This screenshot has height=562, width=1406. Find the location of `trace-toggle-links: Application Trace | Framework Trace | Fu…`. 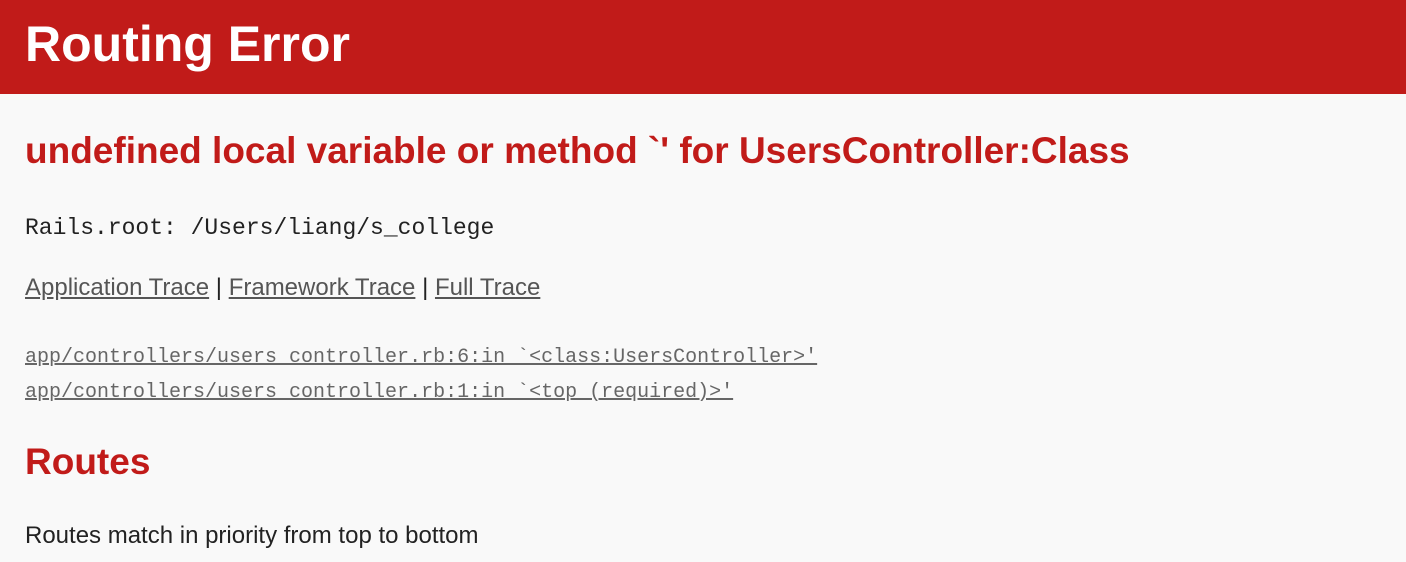

trace-toggle-links: Application Trace | Framework Trace | Fu… is located at coordinates (282, 288).